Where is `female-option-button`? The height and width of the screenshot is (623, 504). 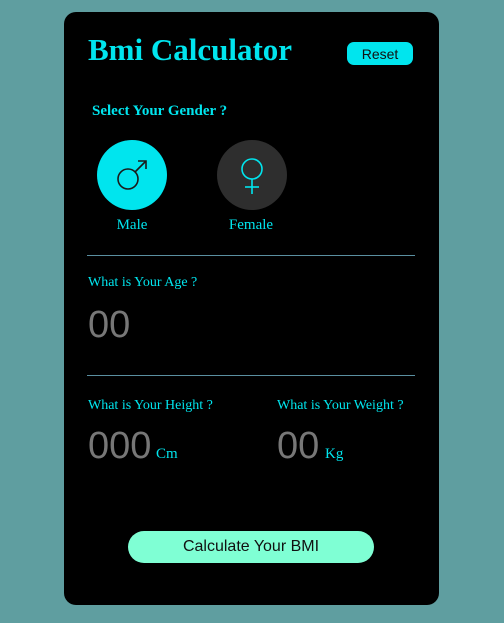 female-option-button is located at coordinates (252, 175).